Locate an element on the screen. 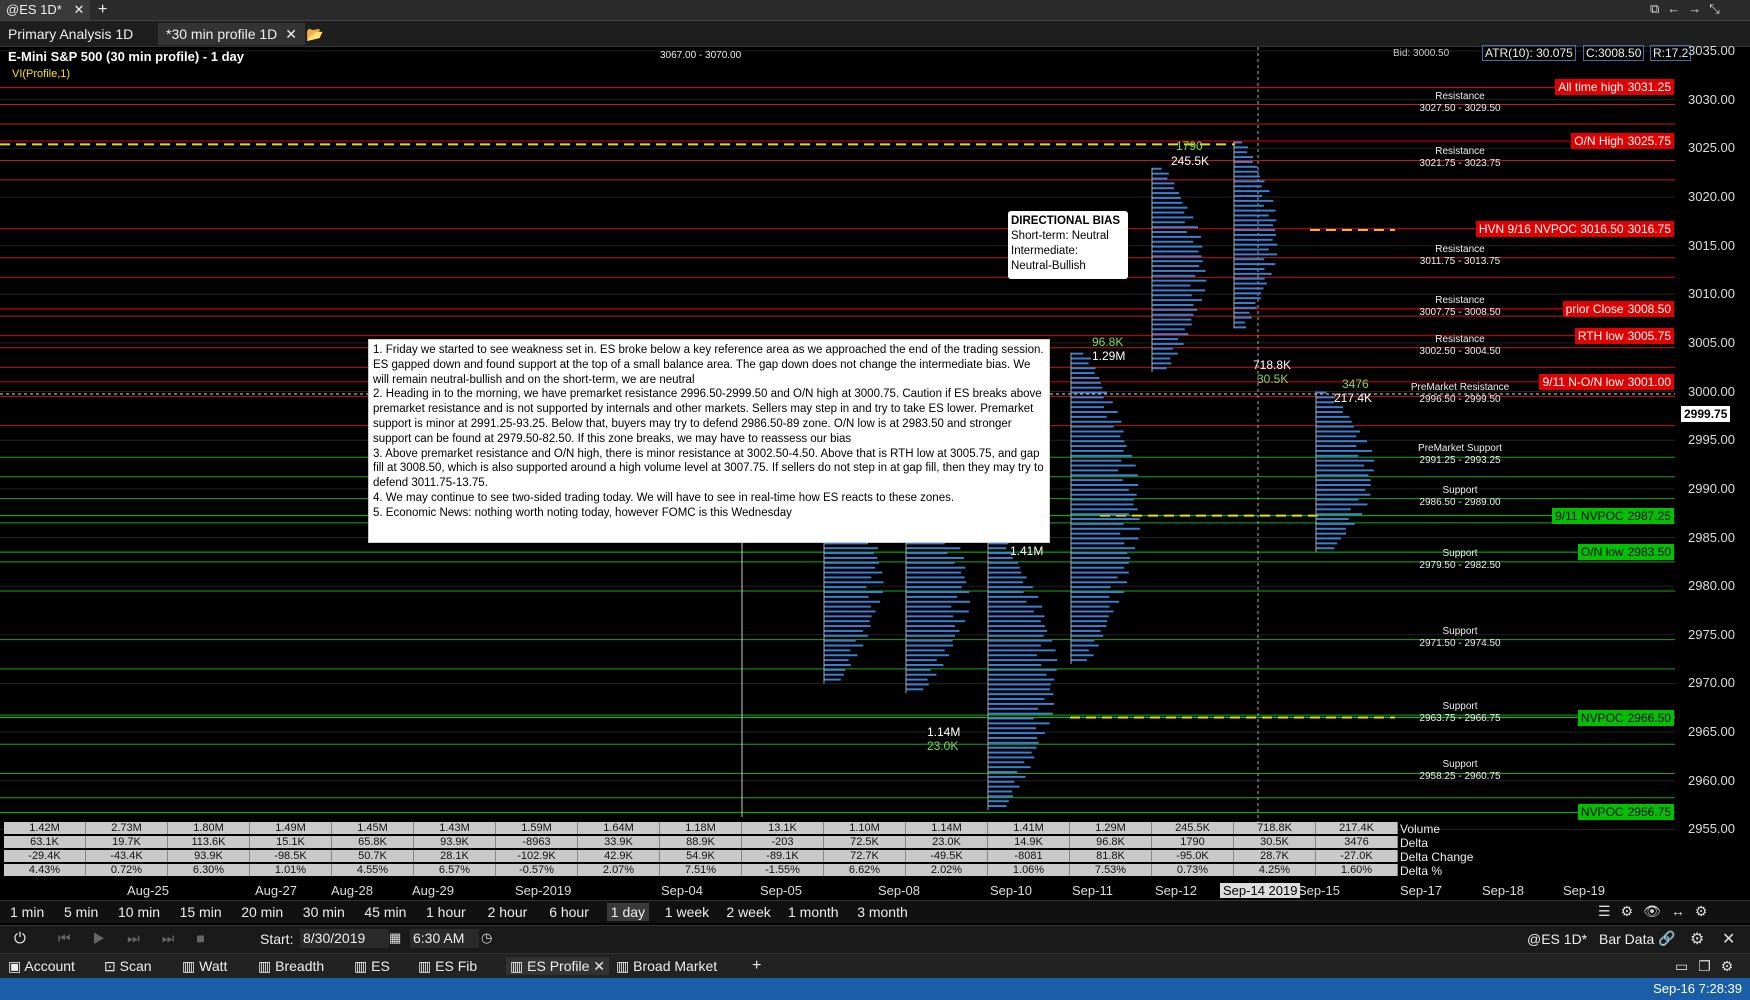 The height and width of the screenshot is (1000, 1750). tab-scan: ⊡ Scan is located at coordinates (128, 966).